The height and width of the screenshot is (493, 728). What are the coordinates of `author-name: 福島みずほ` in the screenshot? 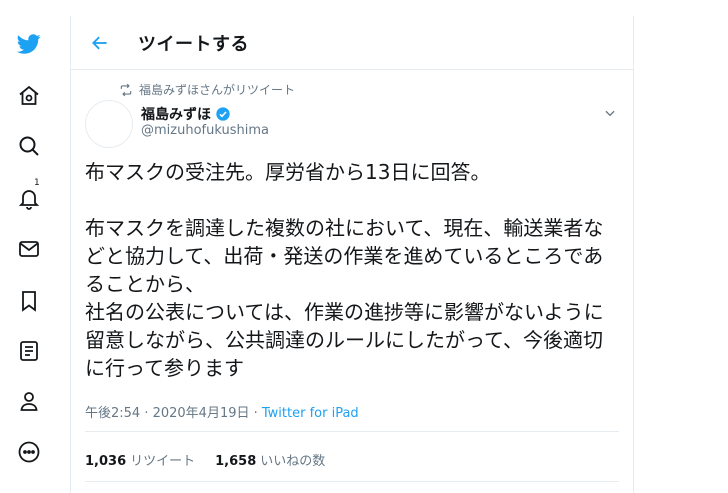 It's located at (176, 114).